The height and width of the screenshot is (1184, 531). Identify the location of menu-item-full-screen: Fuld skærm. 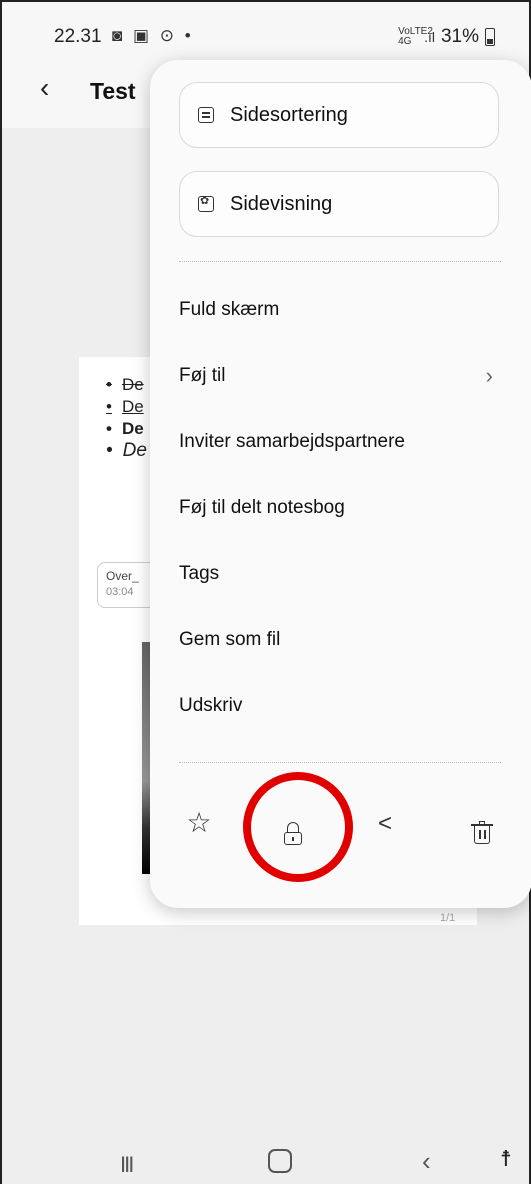
(340, 310).